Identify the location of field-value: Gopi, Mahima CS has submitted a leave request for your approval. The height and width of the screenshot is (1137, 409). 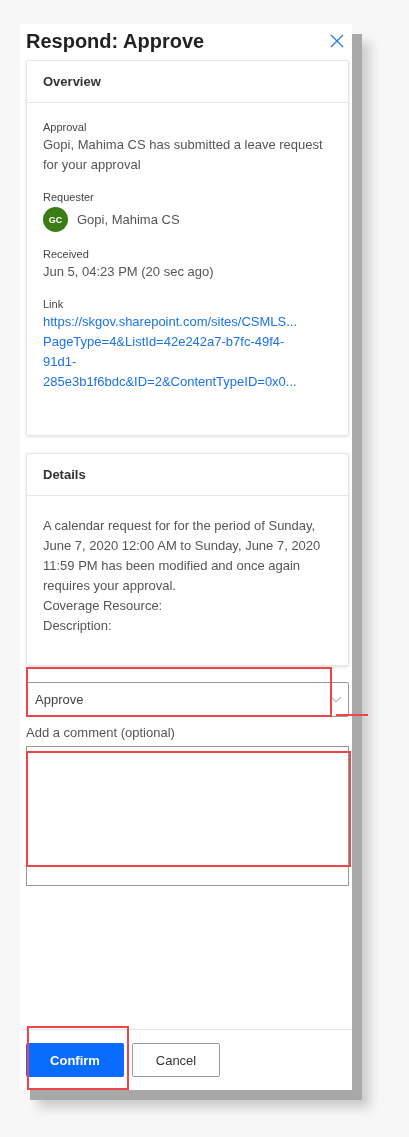
(183, 155).